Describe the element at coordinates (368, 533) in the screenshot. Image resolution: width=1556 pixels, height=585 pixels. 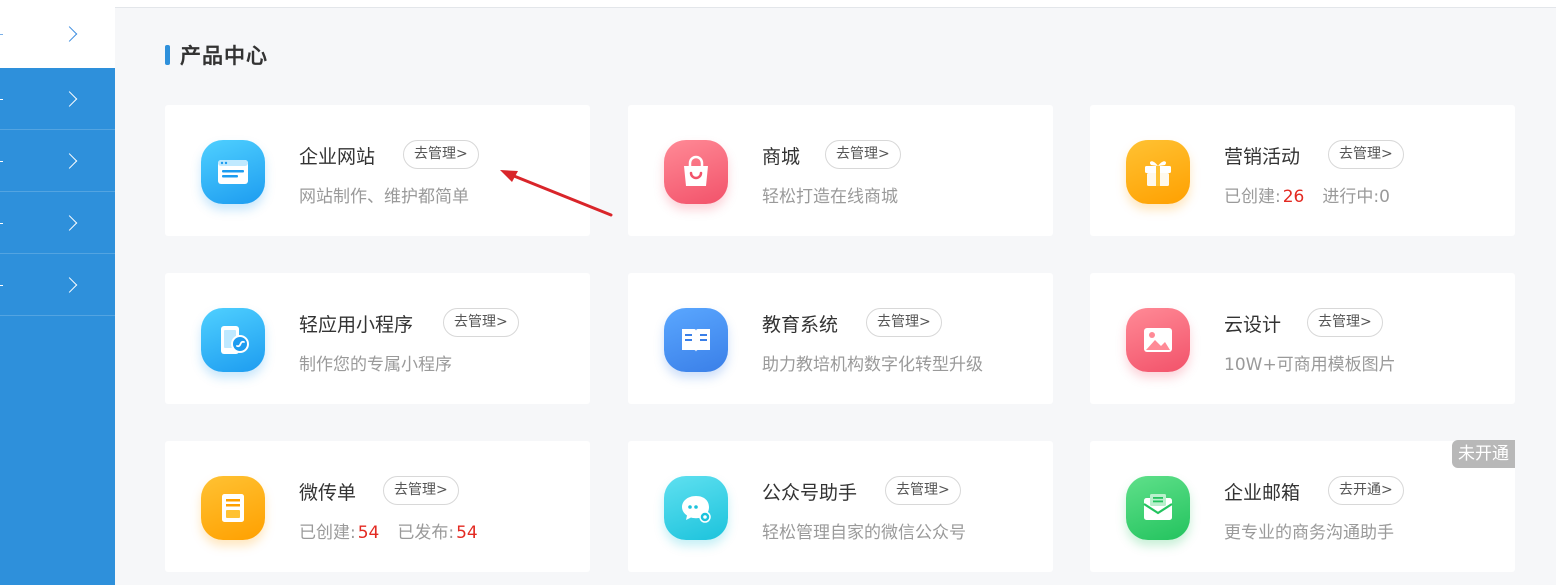
I see `created-count: 54` at that location.